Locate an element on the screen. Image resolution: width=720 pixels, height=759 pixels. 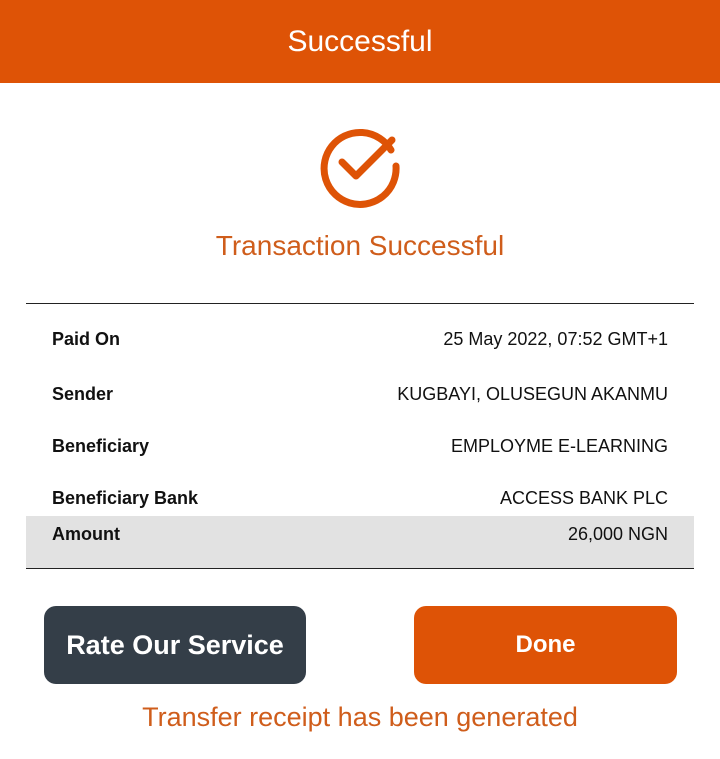
detail-row-beneficiary-bank: Beneficiary Bank ACCESS BANK PLC is located at coordinates (360, 490).